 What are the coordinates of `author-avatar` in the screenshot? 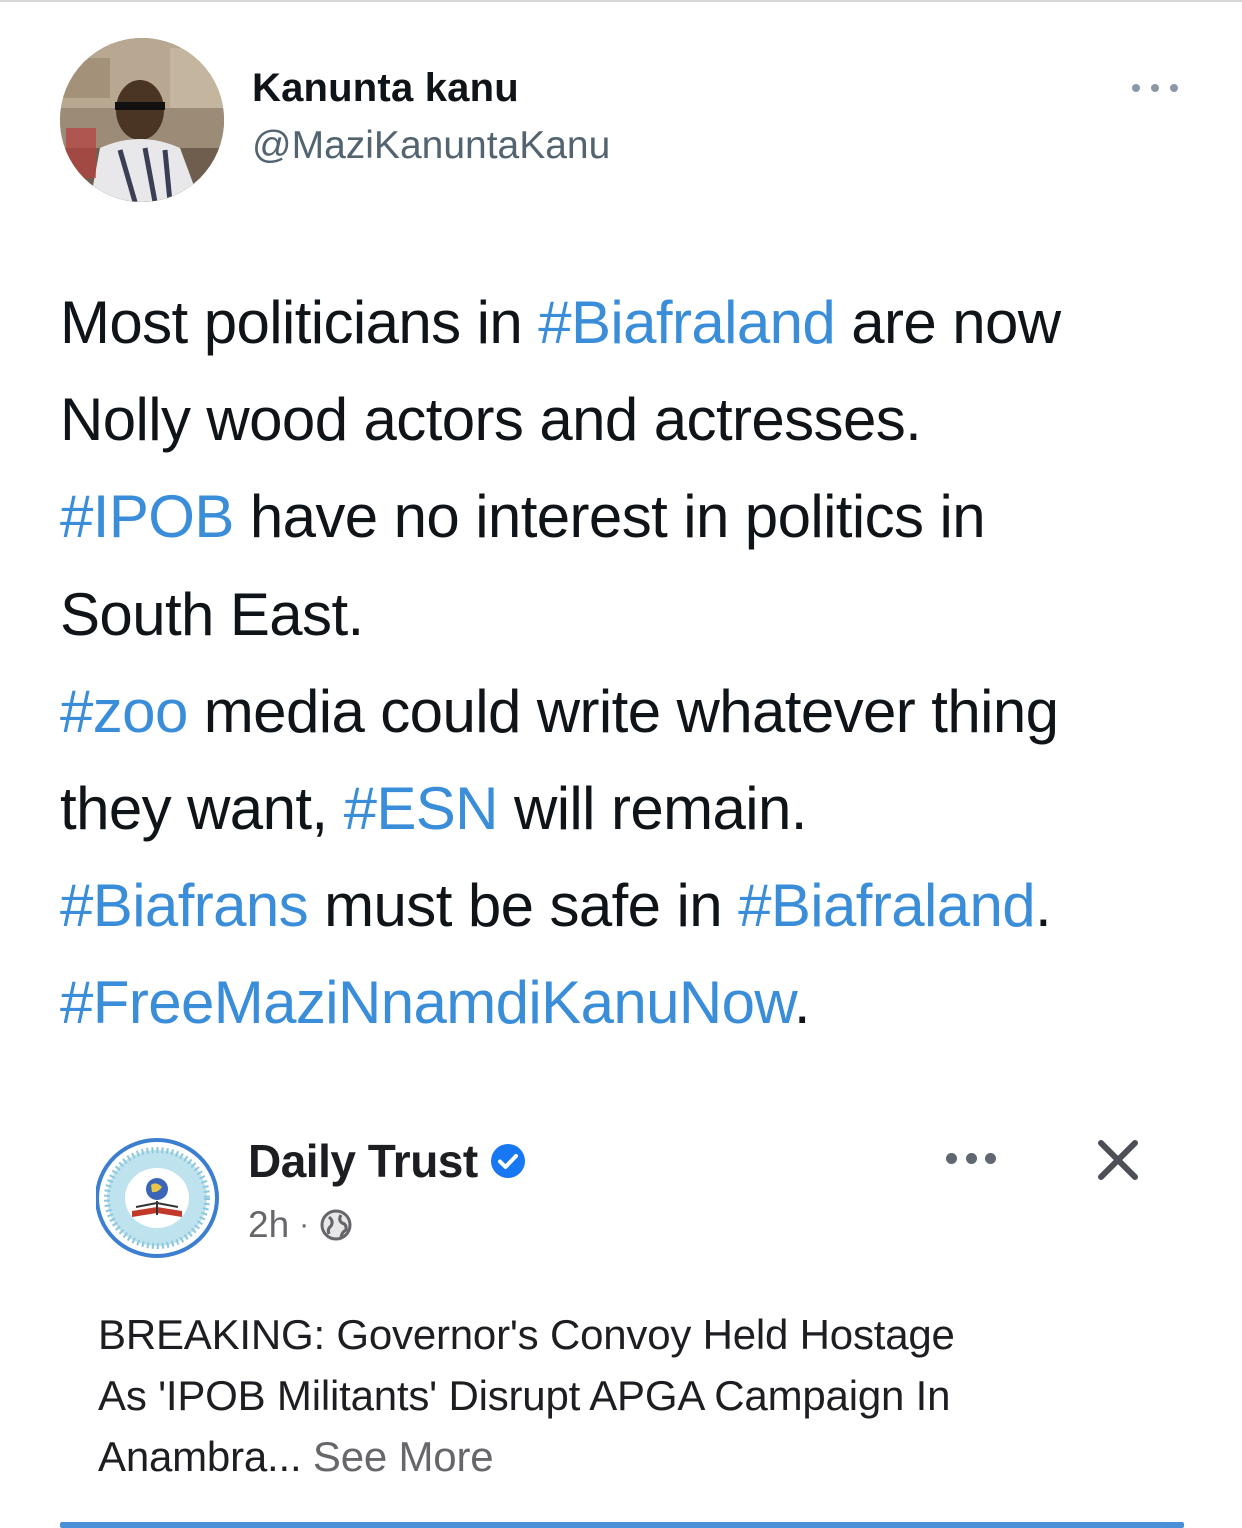 It's located at (142, 120).